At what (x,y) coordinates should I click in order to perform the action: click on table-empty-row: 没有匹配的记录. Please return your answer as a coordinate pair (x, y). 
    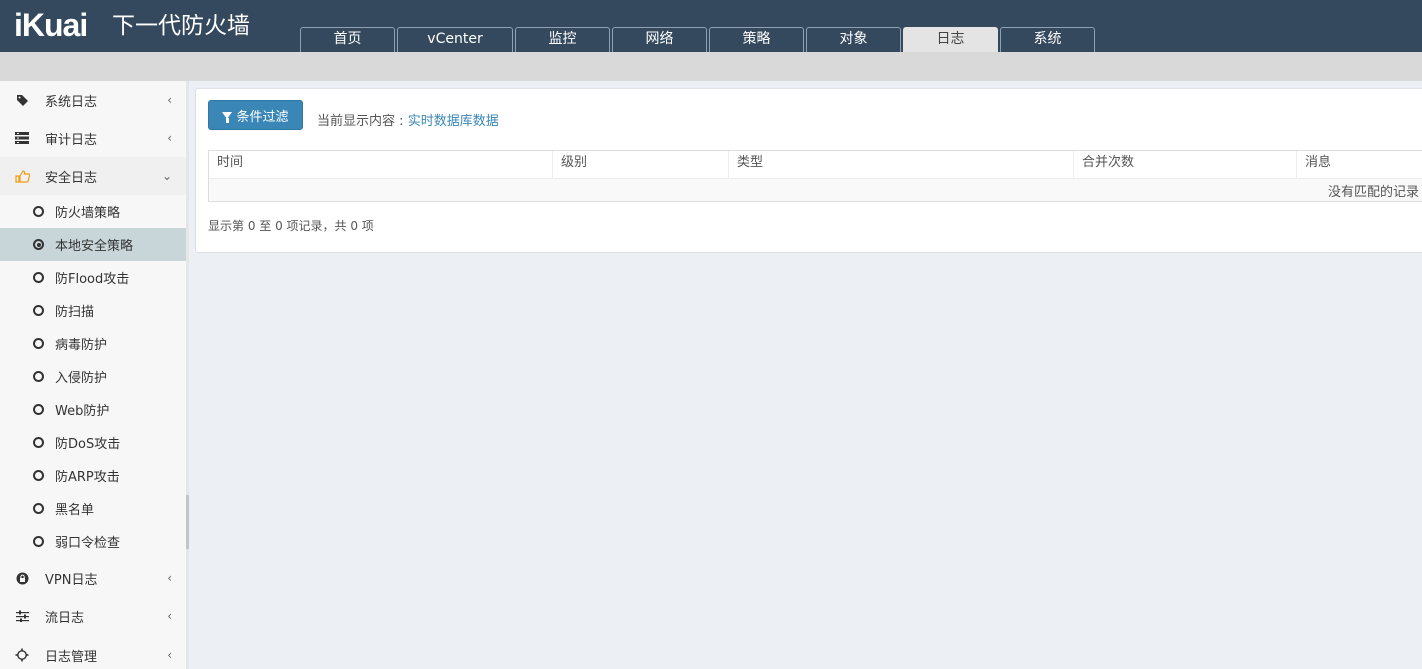
    Looking at the image, I should click on (815, 190).